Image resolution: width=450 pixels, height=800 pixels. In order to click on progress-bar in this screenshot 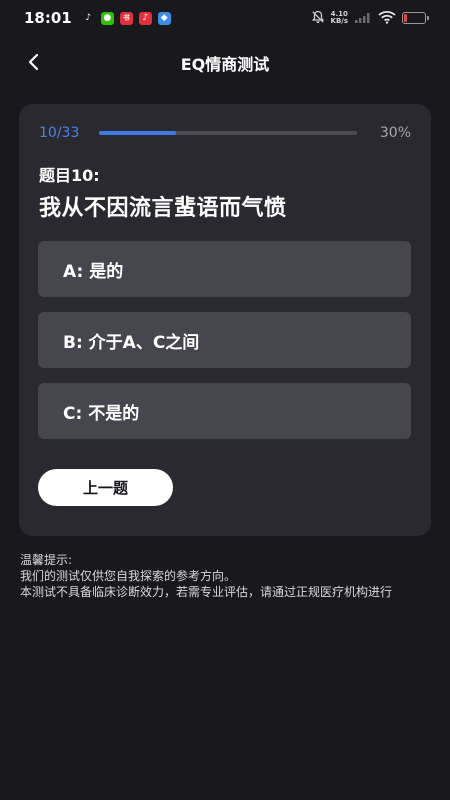, I will do `click(228, 133)`.